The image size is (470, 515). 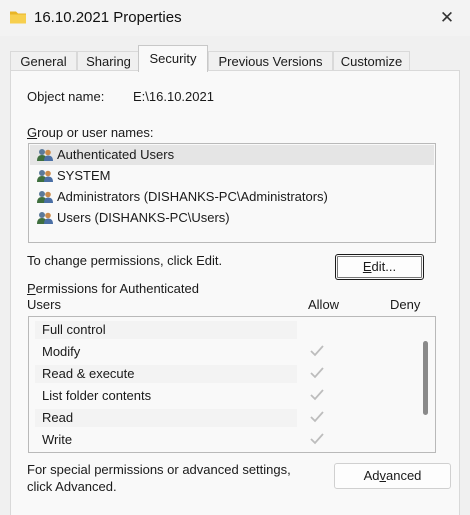 I want to click on folder-icon, so click(x=18, y=17).